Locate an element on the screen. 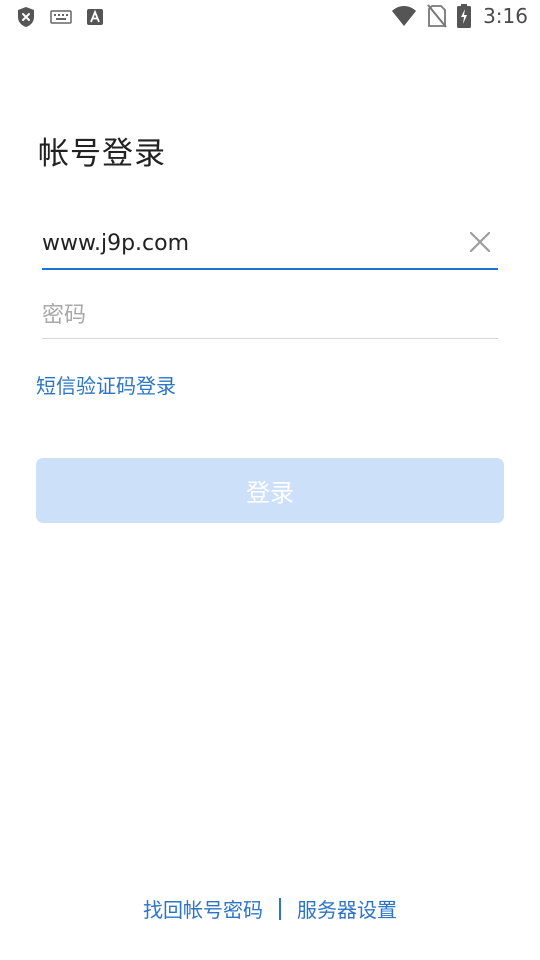 The height and width of the screenshot is (960, 540). password-field is located at coordinates (270, 316).